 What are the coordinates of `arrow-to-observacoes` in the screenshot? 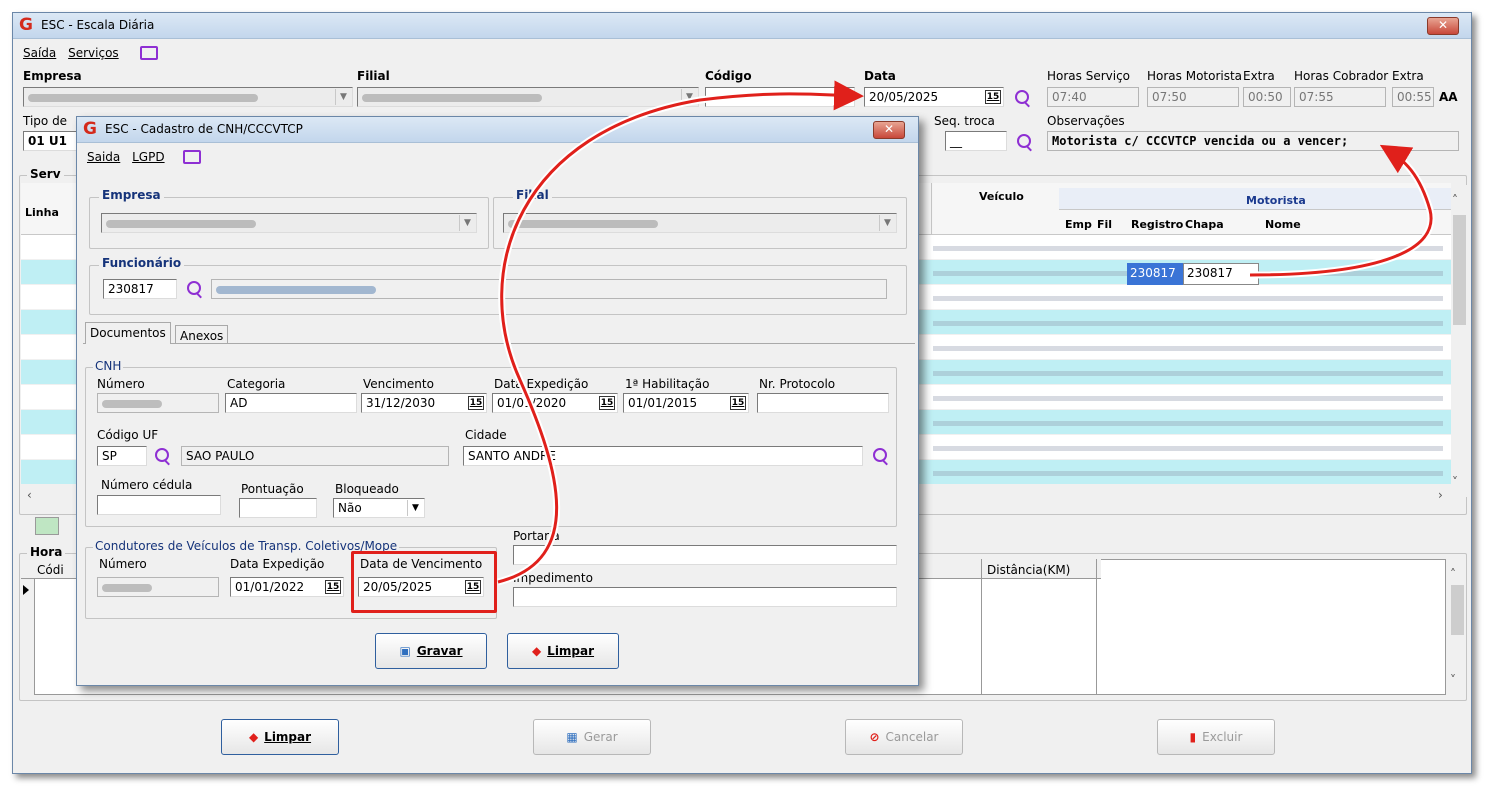 It's located at (1342, 211).